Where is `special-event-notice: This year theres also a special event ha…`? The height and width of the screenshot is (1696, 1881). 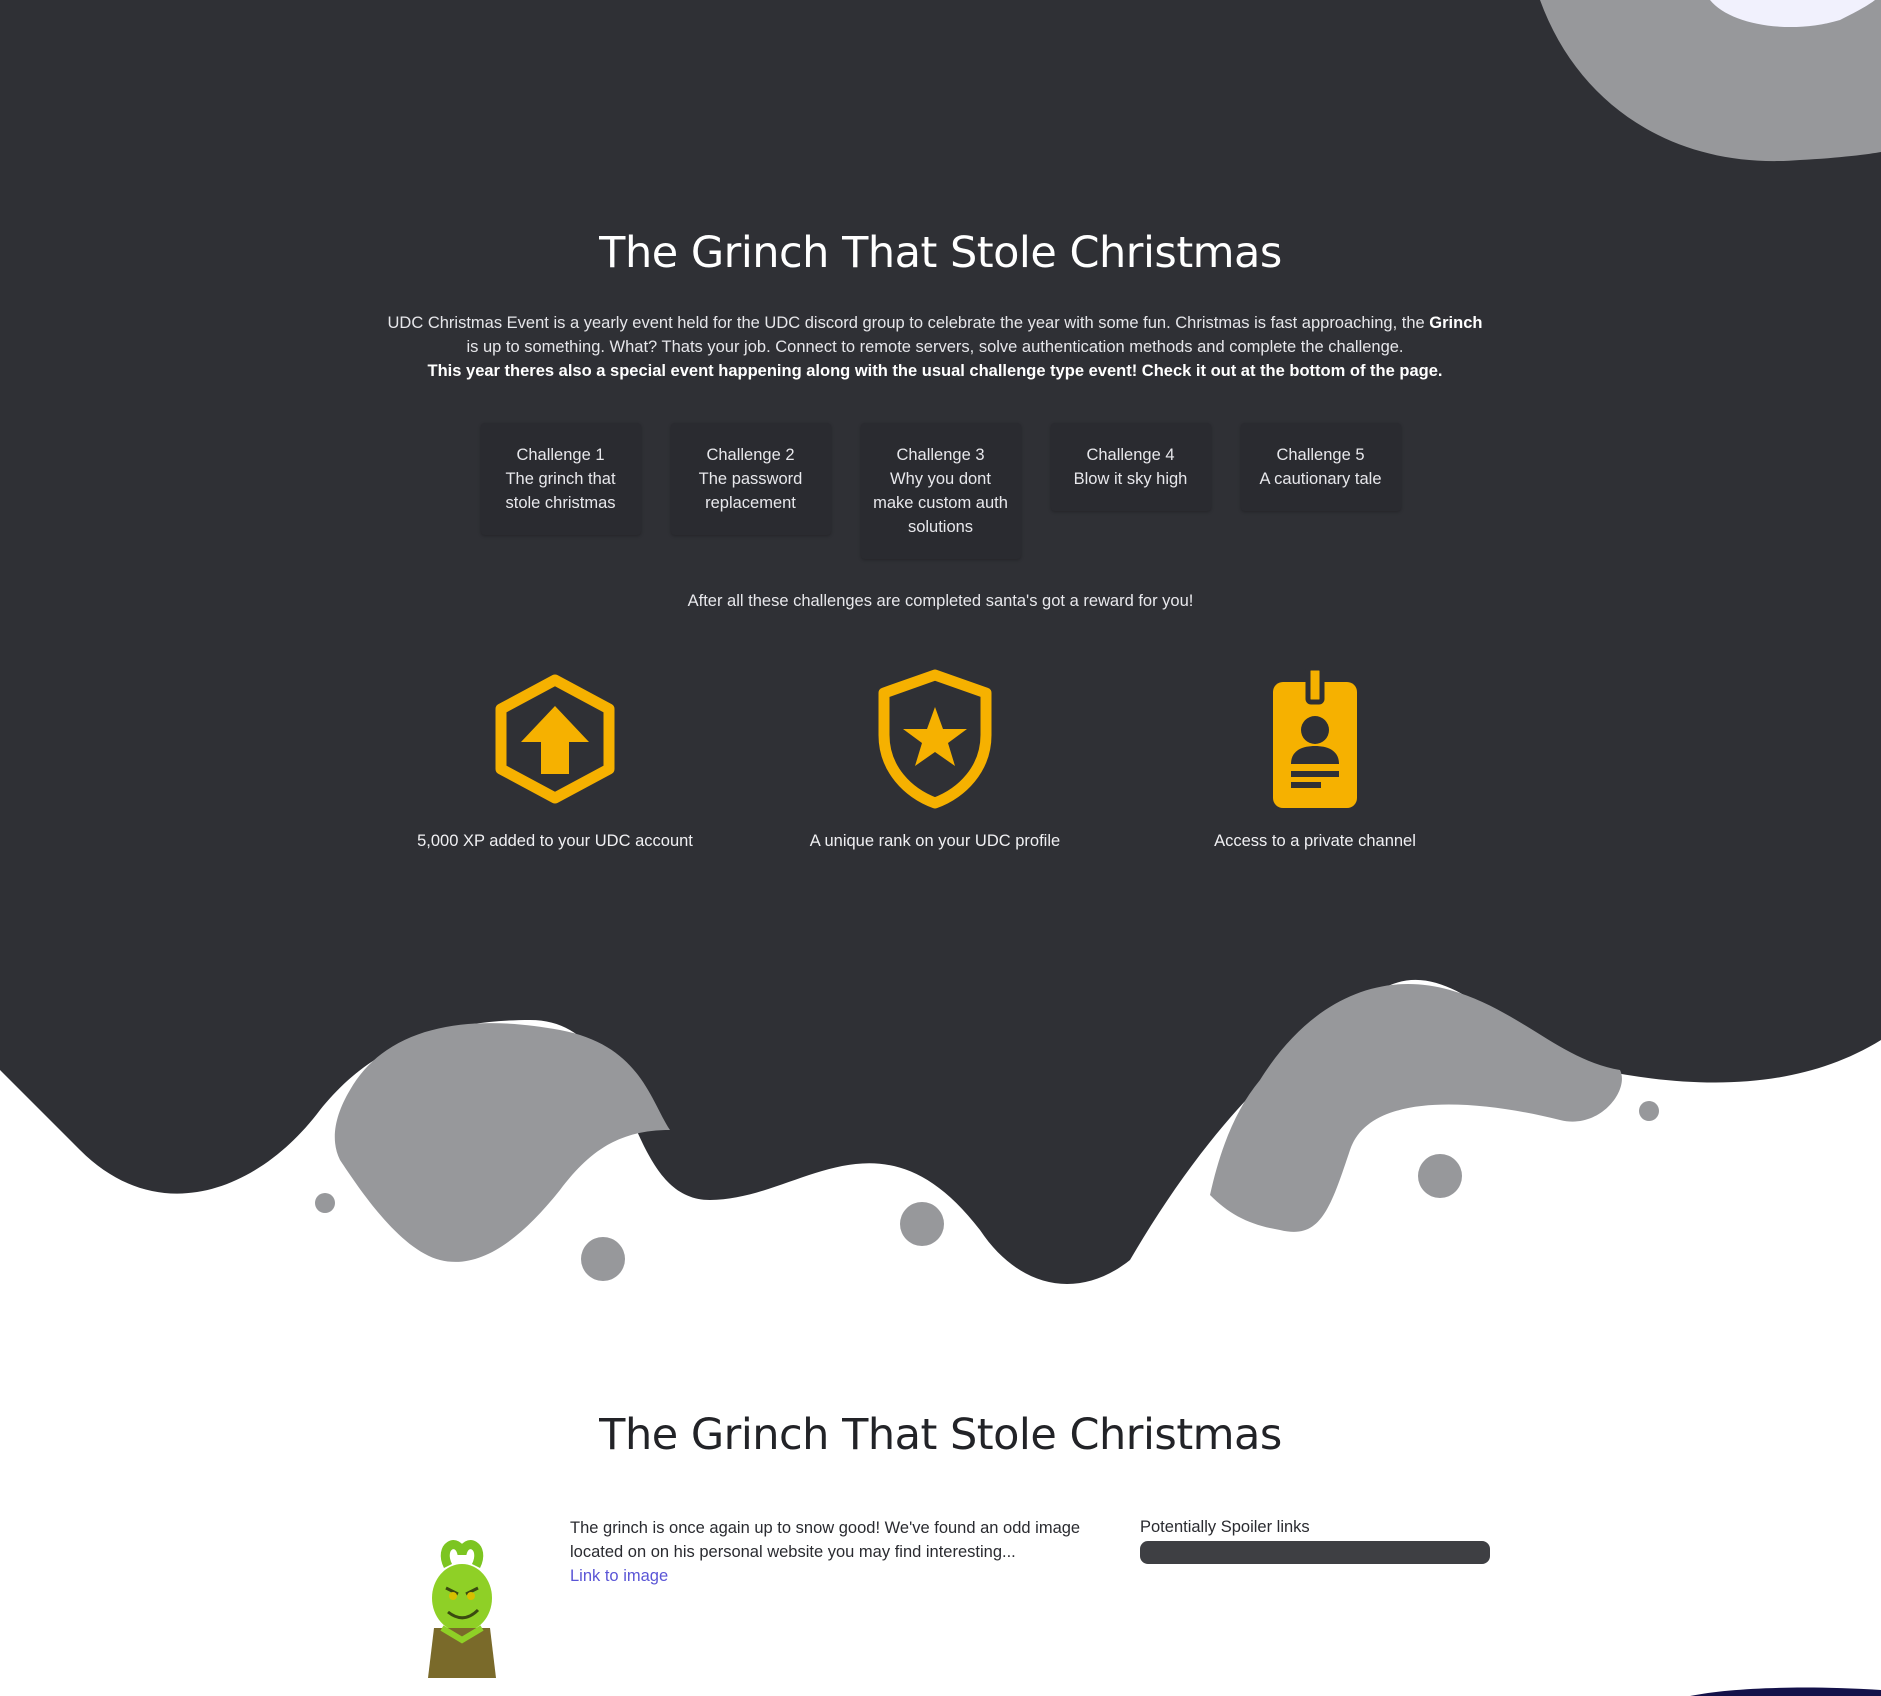
special-event-notice: This year theres also a special event ha… is located at coordinates (935, 371).